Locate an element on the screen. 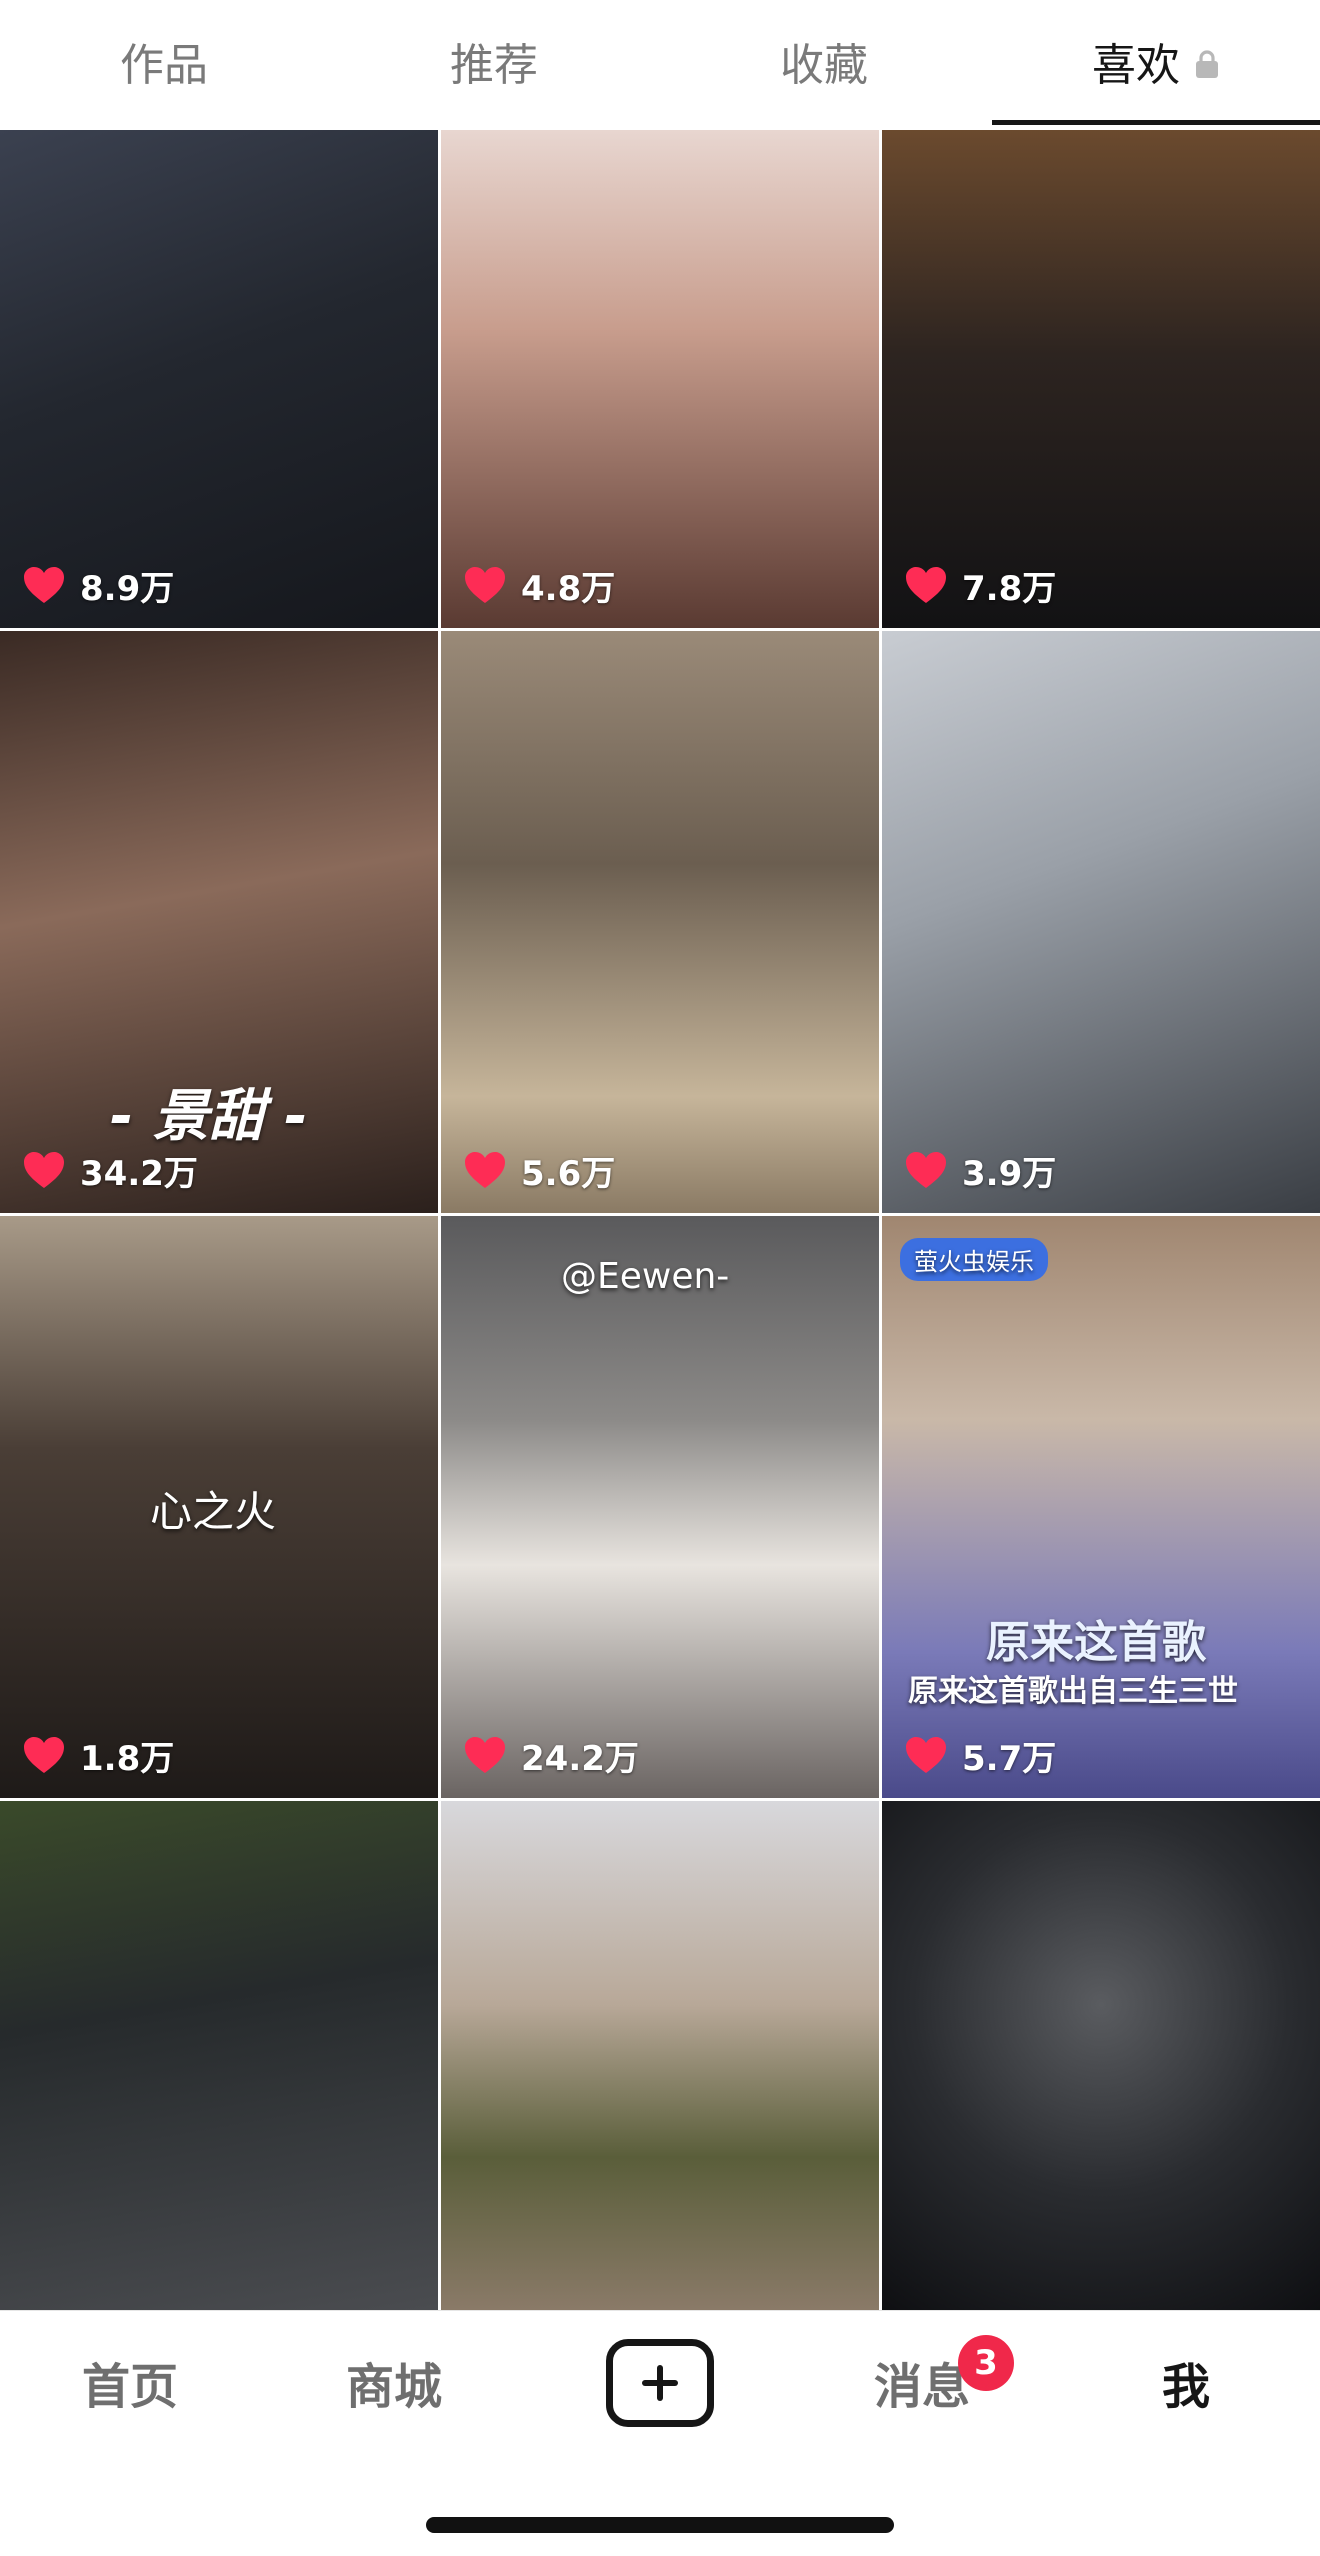 The image size is (1320, 2556). like-count: 24.2万 is located at coordinates (580, 1758).